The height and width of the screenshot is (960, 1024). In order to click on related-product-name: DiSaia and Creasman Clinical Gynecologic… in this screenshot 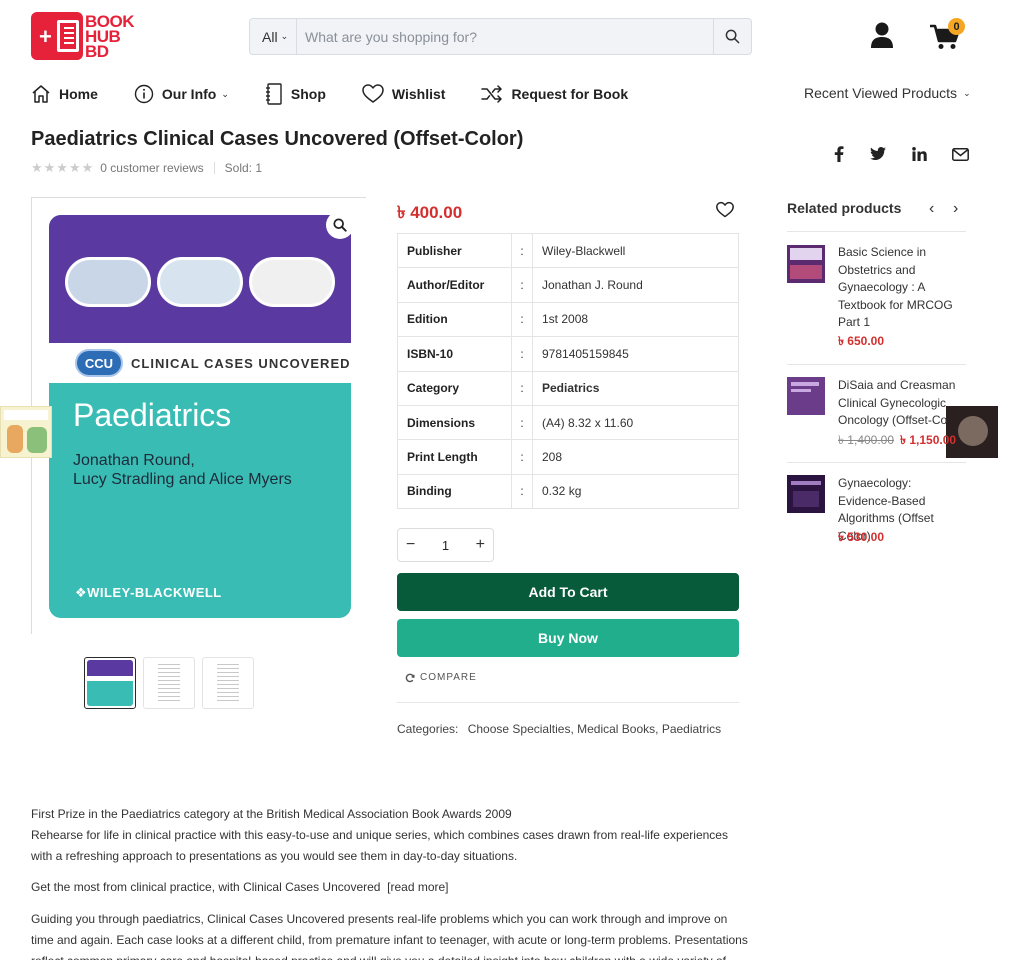, I will do `click(902, 403)`.